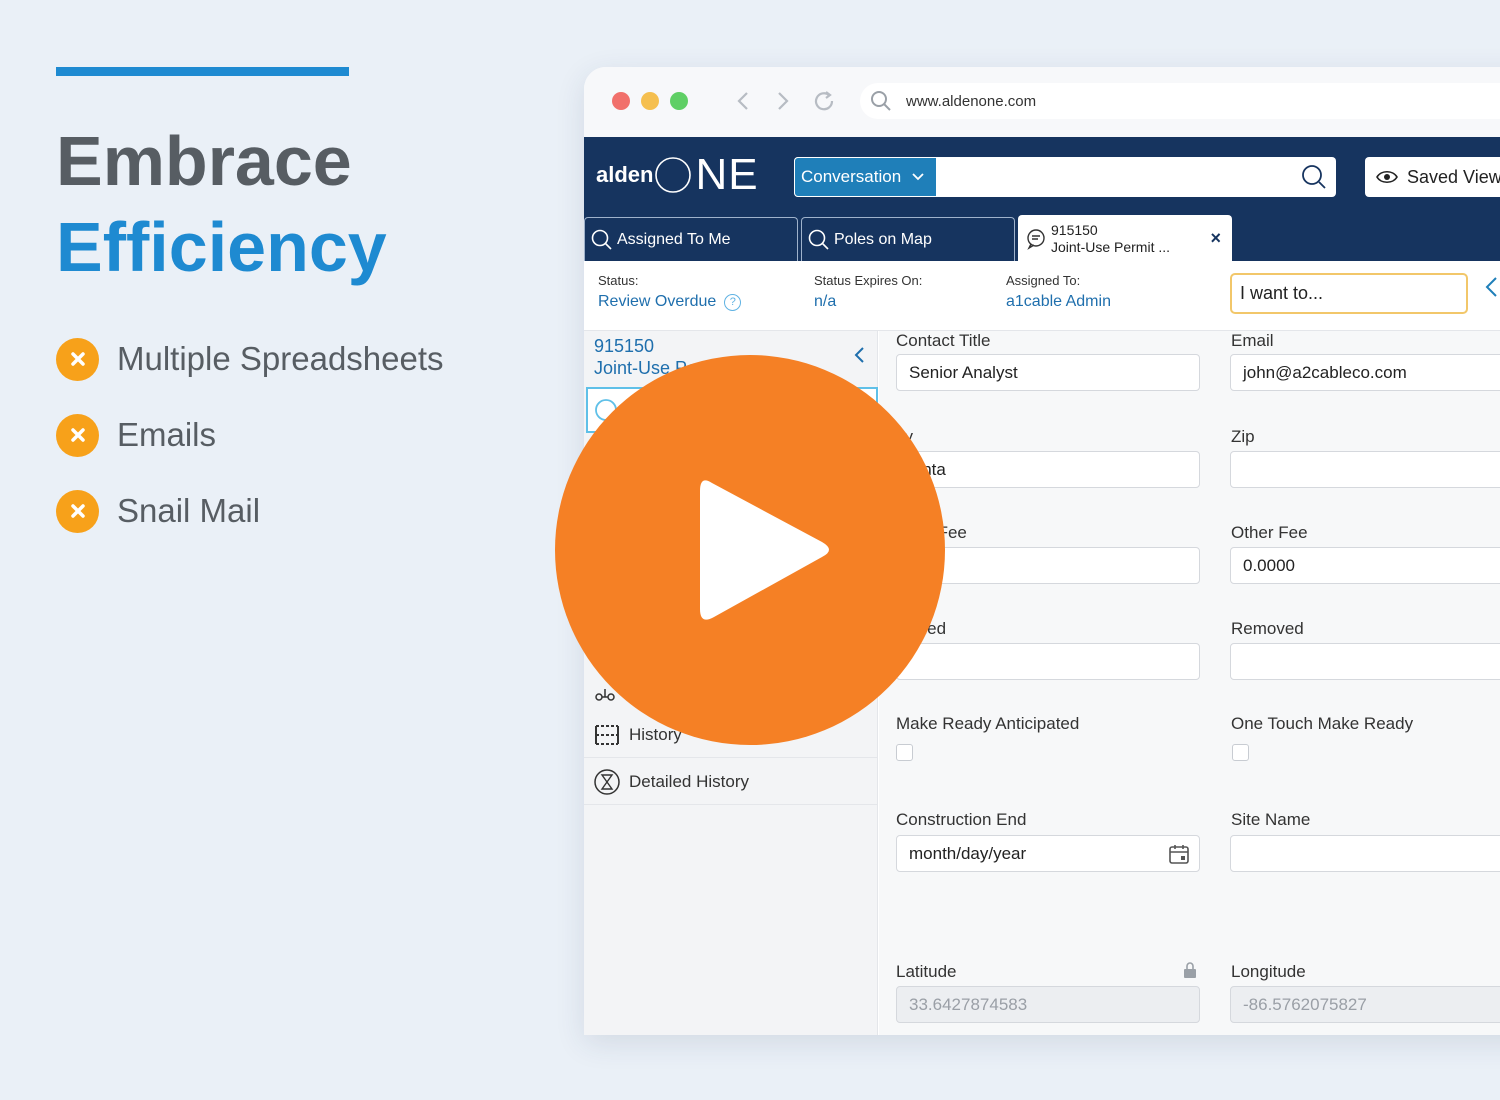  What do you see at coordinates (904, 752) in the screenshot?
I see `make-ready-anticipated-checkbox` at bounding box center [904, 752].